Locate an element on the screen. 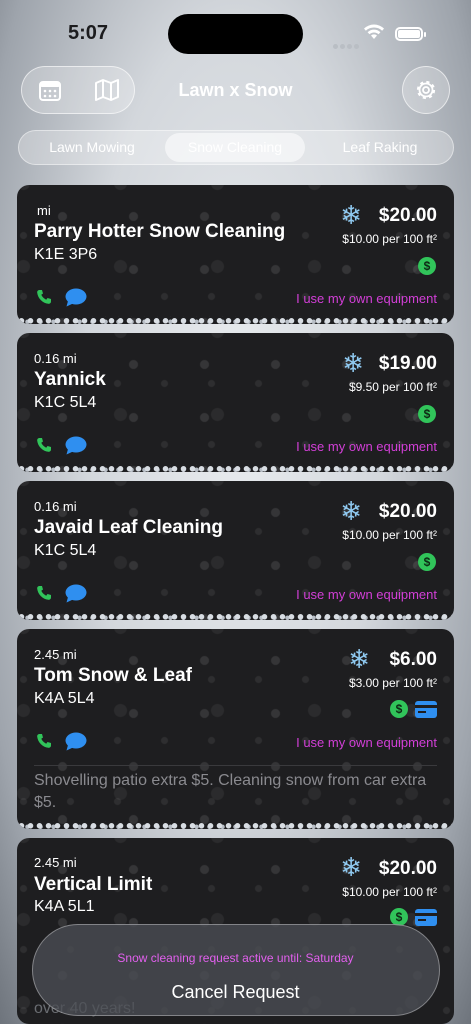 This screenshot has width=471, height=1024. tab-lawn-mowing: Lawn Mowing is located at coordinates (92, 147).